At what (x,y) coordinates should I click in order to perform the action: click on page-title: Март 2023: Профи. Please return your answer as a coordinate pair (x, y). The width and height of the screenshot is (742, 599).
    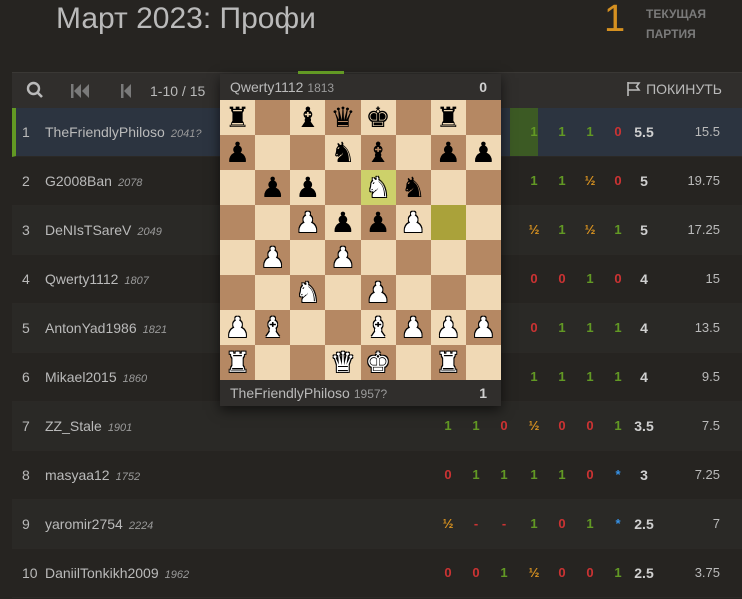
    Looking at the image, I should click on (186, 18).